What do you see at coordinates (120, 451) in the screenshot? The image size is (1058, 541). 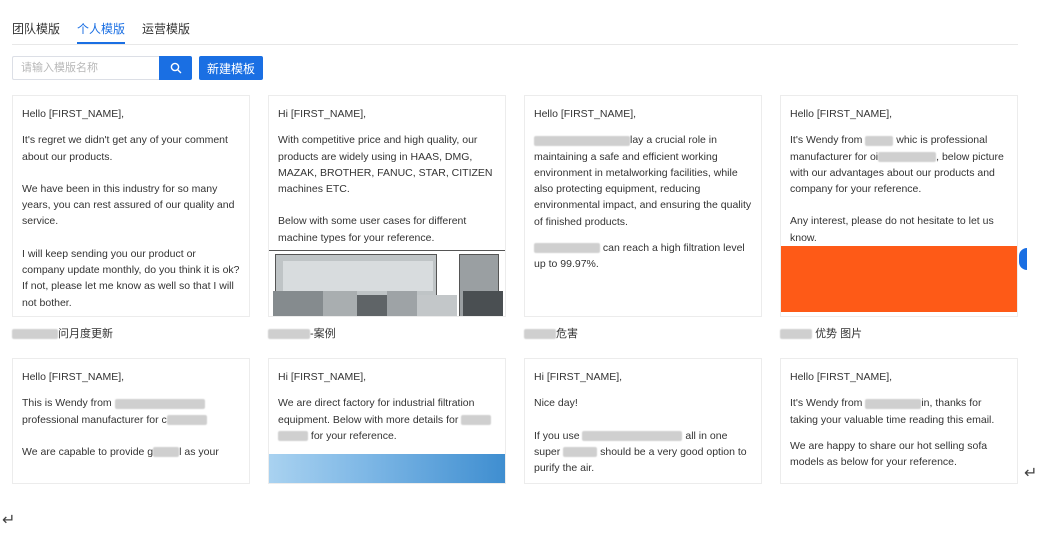 I see `card-paragraph: We are capable to provide gl as your` at bounding box center [120, 451].